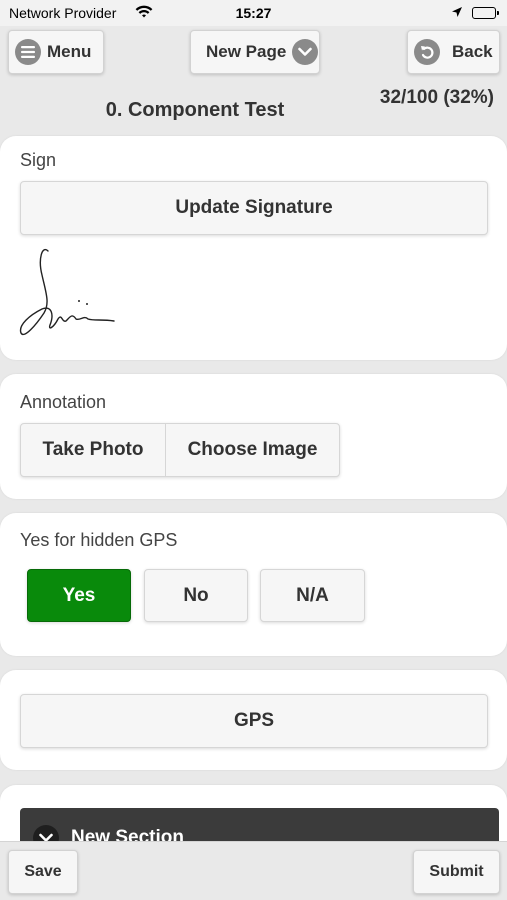 The height and width of the screenshot is (900, 507). I want to click on option-no-label: No, so click(196, 595).